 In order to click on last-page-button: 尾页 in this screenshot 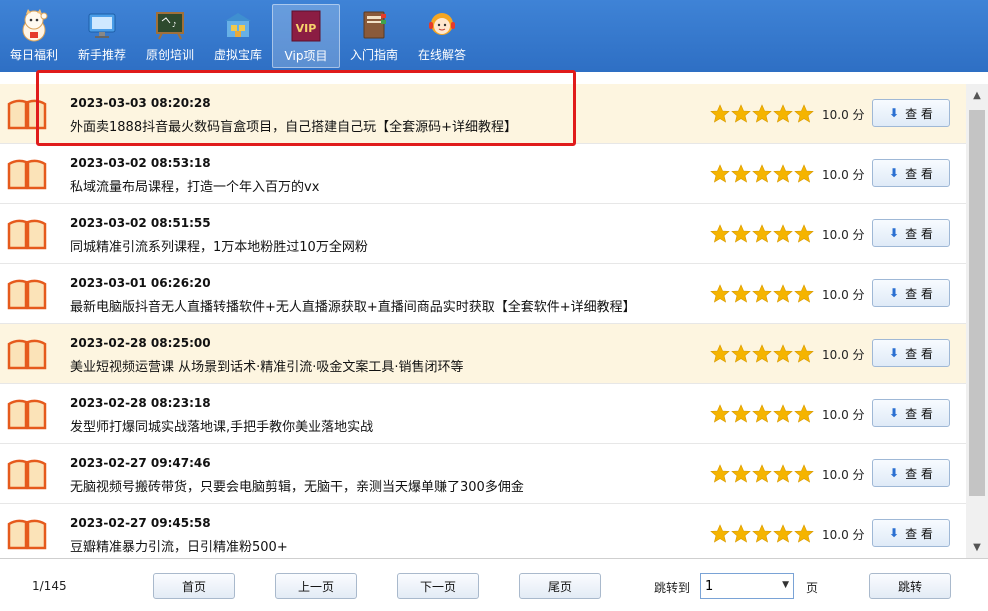, I will do `click(560, 586)`.